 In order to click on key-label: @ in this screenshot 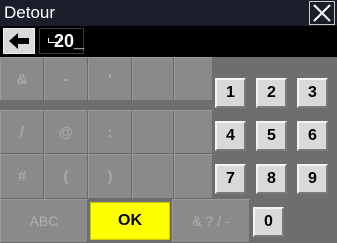, I will do `click(66, 132)`.